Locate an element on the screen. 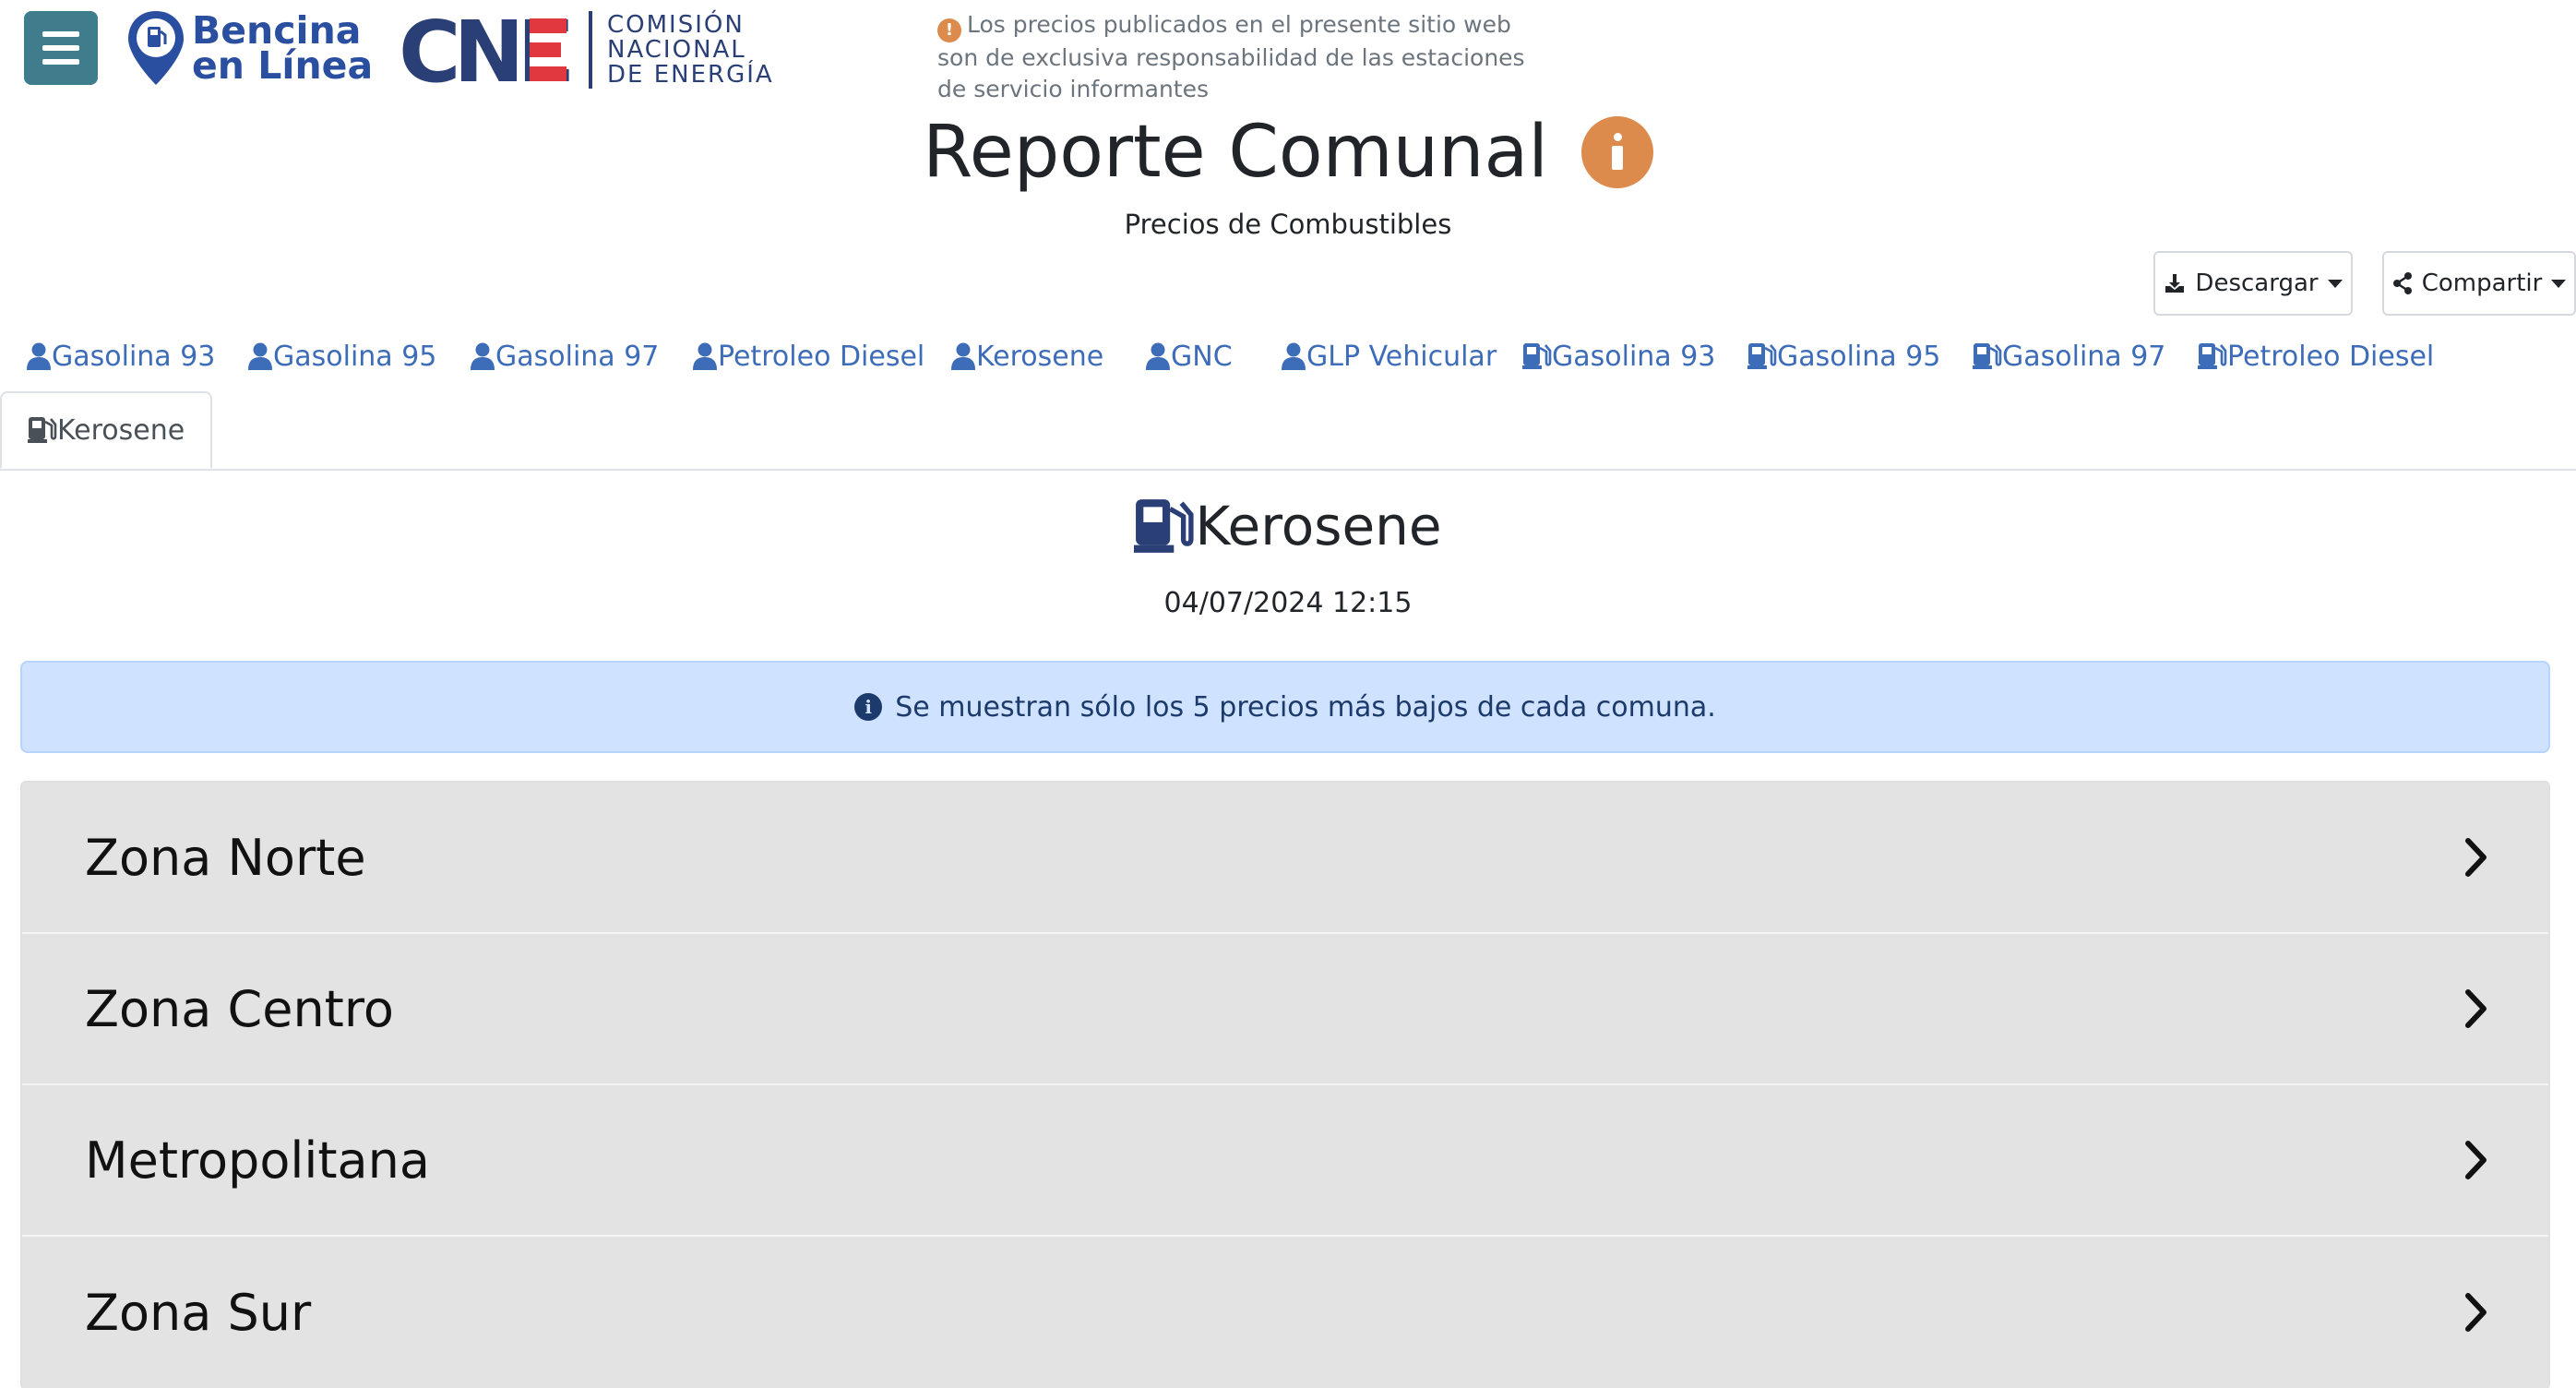  tab-kerosene-pump: Kerosene is located at coordinates (107, 430).